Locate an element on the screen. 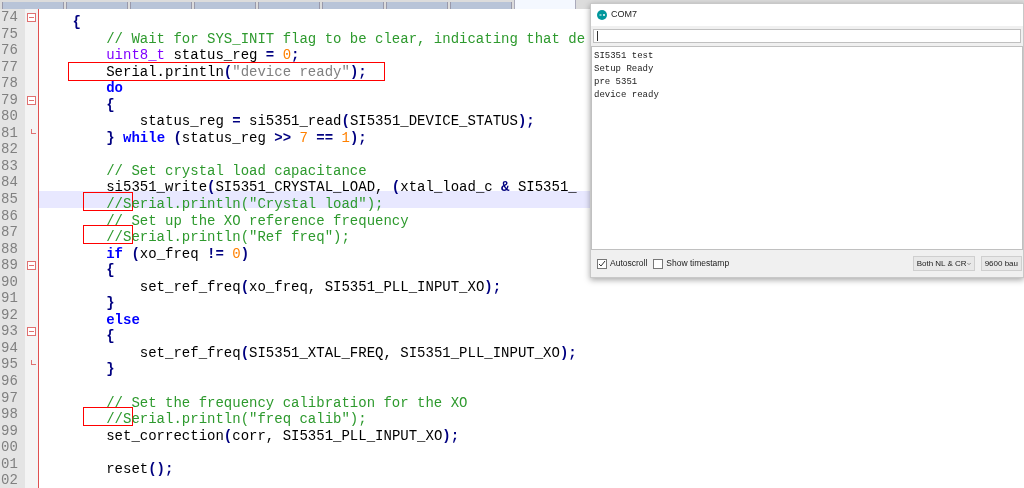 The width and height of the screenshot is (1024, 488). app-logo-icon is located at coordinates (602, 15).